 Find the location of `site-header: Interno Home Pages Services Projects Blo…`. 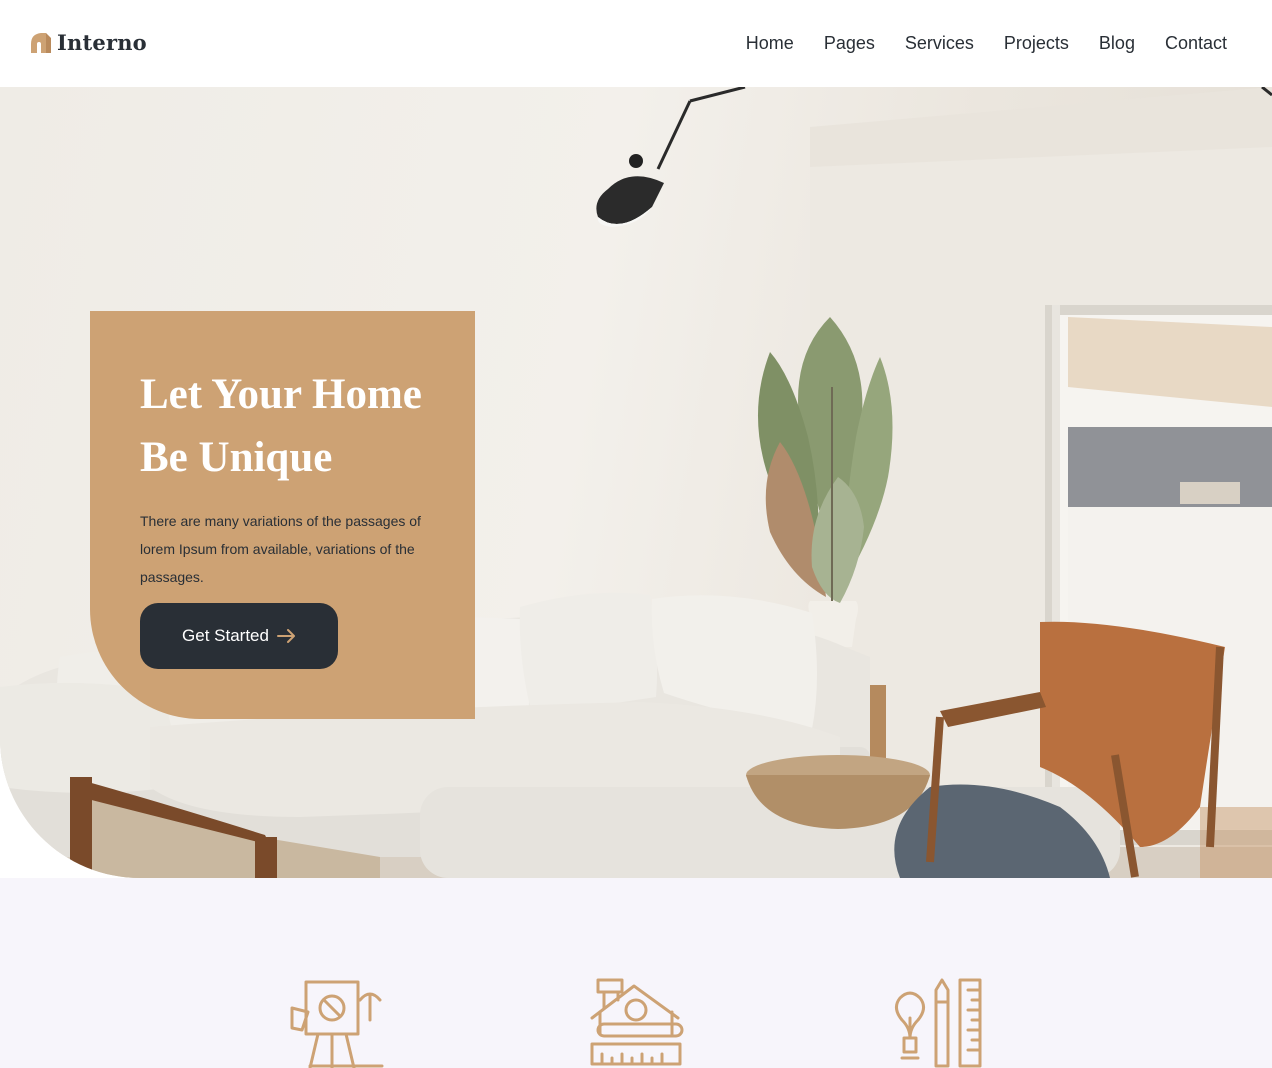

site-header: Interno Home Pages Services Projects Blo… is located at coordinates (636, 43).